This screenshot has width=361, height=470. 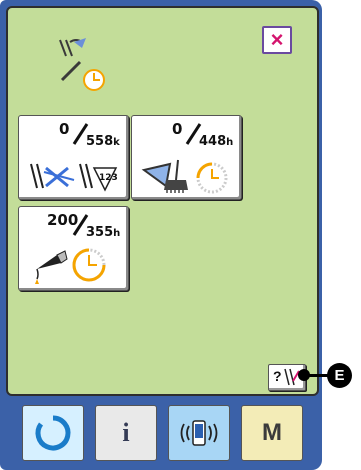 I want to click on needle-thread-counter-icon: 123, so click(x=74, y=177).